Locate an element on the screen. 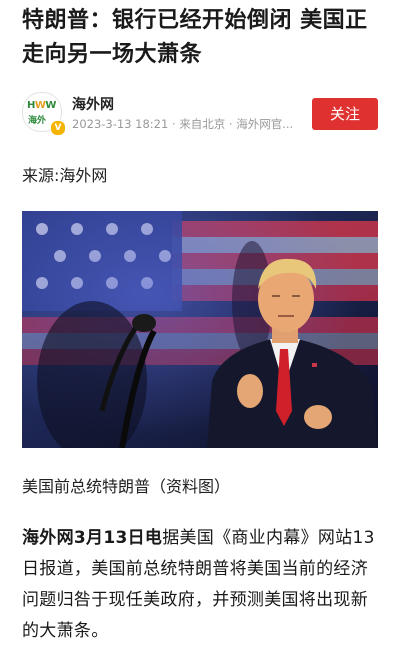  source-logo-icon: HWW is located at coordinates (41, 105).